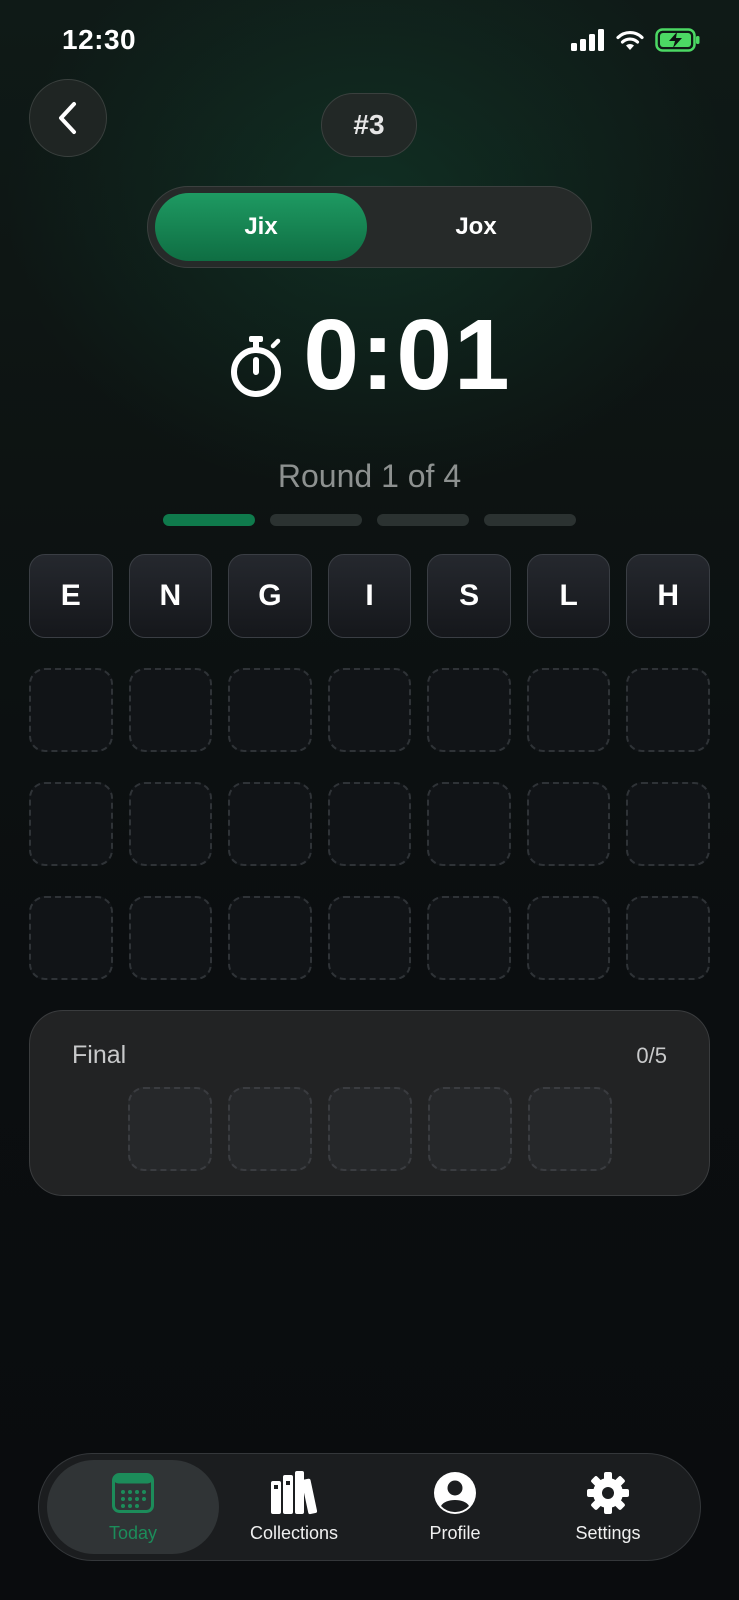  I want to click on timer-value: 0:01, so click(407, 355).